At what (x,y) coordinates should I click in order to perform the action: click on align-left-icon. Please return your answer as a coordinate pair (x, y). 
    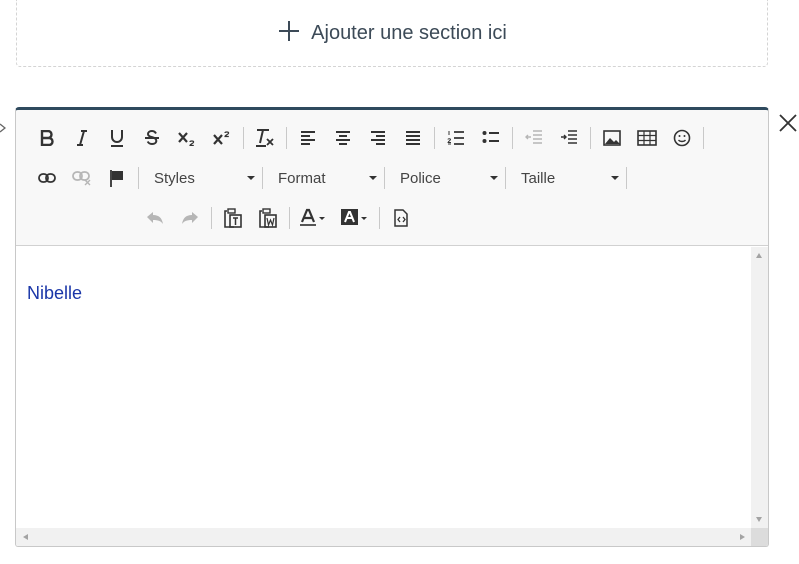
    Looking at the image, I should click on (308, 138).